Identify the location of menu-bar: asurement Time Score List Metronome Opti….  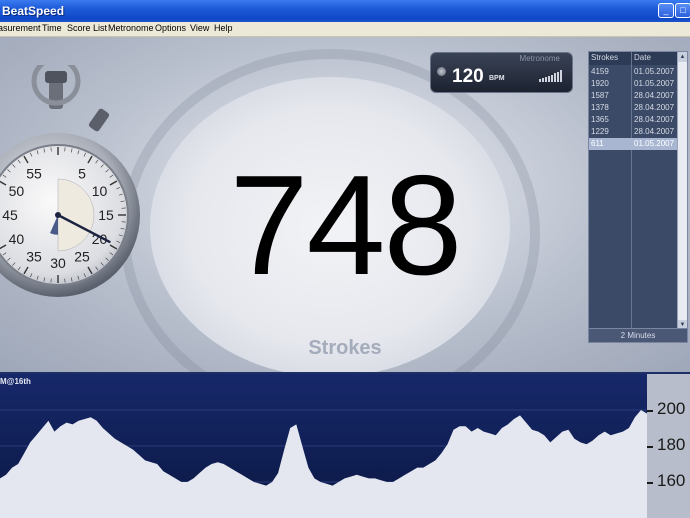
(345, 29).